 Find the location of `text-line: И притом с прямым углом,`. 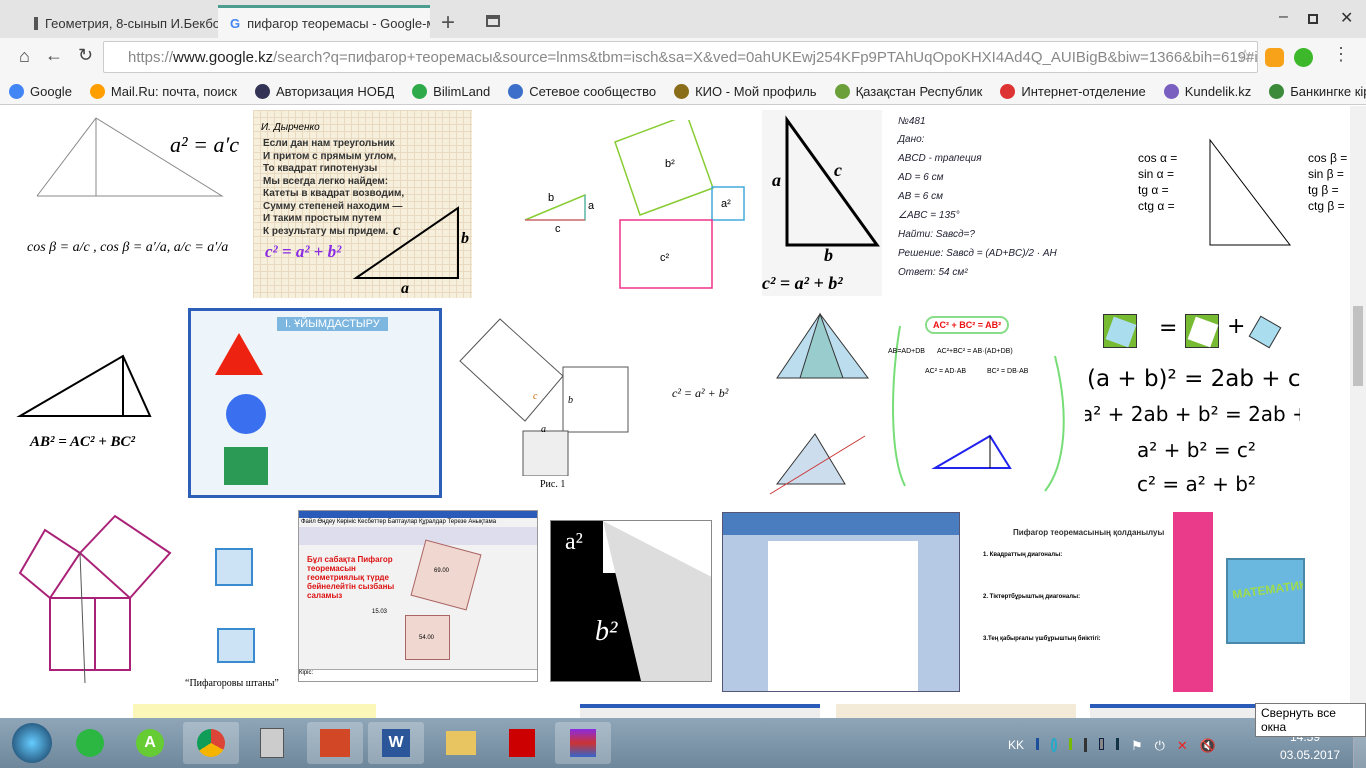

text-line: И притом с прямым углом, is located at coordinates (330, 156).